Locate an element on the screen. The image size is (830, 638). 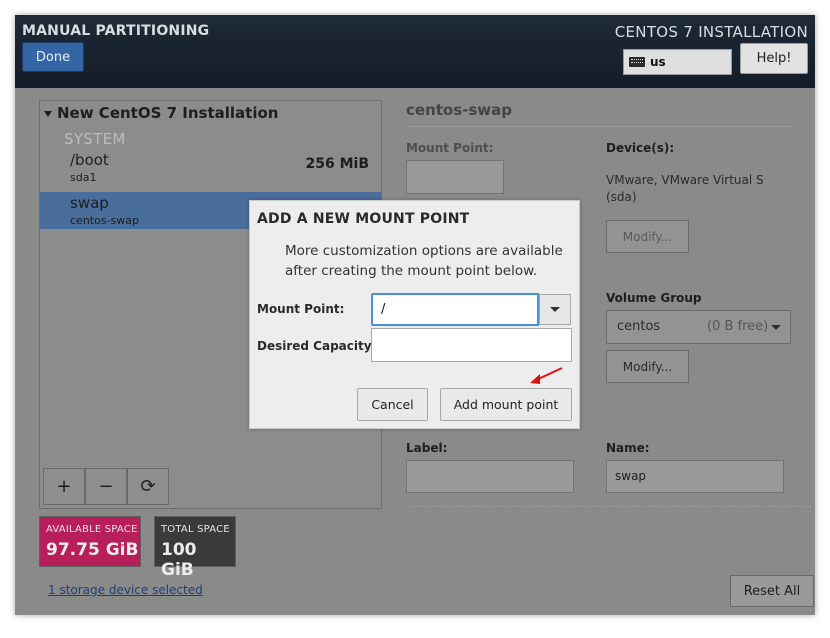
total-space-box: TOTAL SPACE 100 GiB is located at coordinates (195, 548).